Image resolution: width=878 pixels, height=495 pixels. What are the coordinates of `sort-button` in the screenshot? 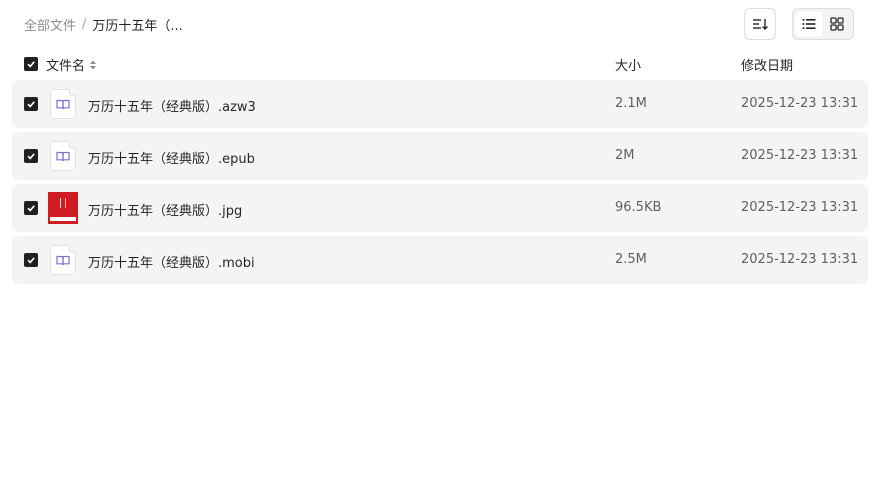 It's located at (760, 24).